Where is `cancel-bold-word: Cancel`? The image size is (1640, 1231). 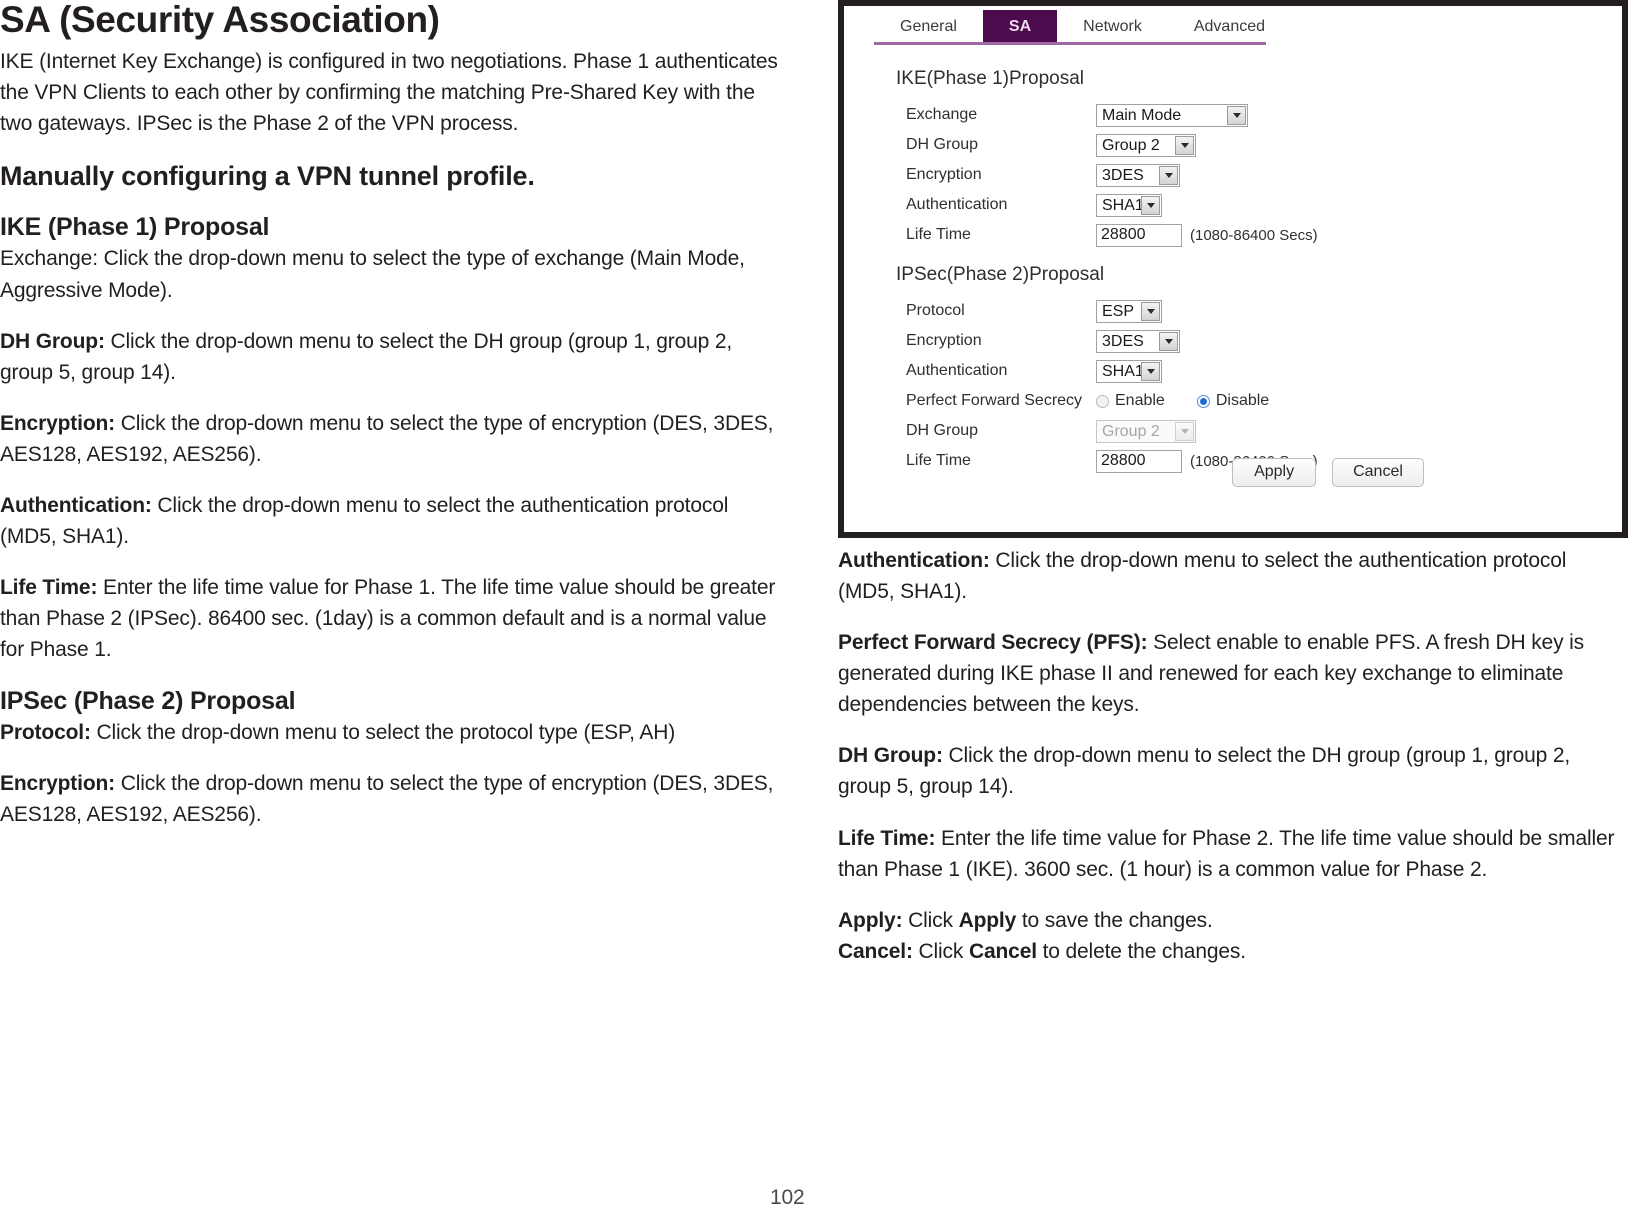 cancel-bold-word: Cancel is located at coordinates (1002, 951).